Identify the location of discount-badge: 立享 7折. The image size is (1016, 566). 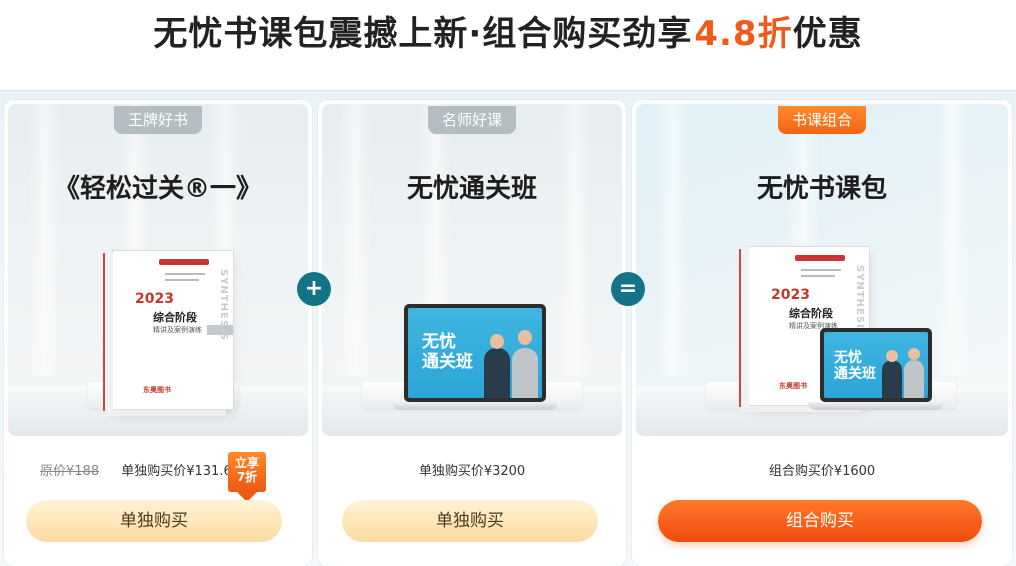
(247, 477).